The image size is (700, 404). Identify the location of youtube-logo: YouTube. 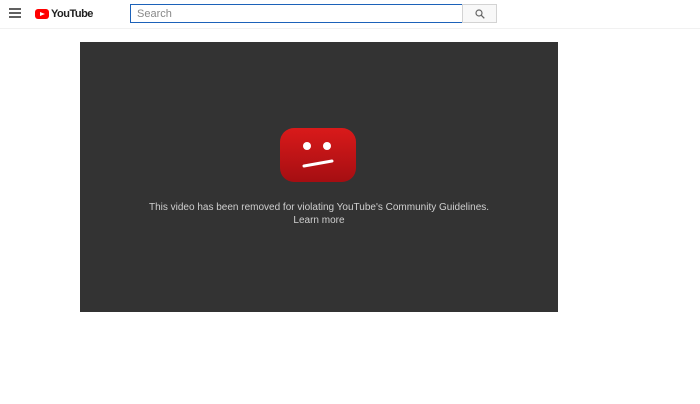
(64, 14).